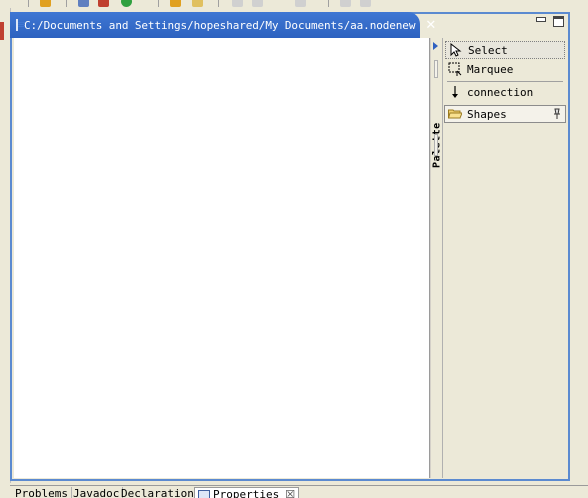 The image size is (588, 498). I want to click on undo-icon, so click(345, 3).